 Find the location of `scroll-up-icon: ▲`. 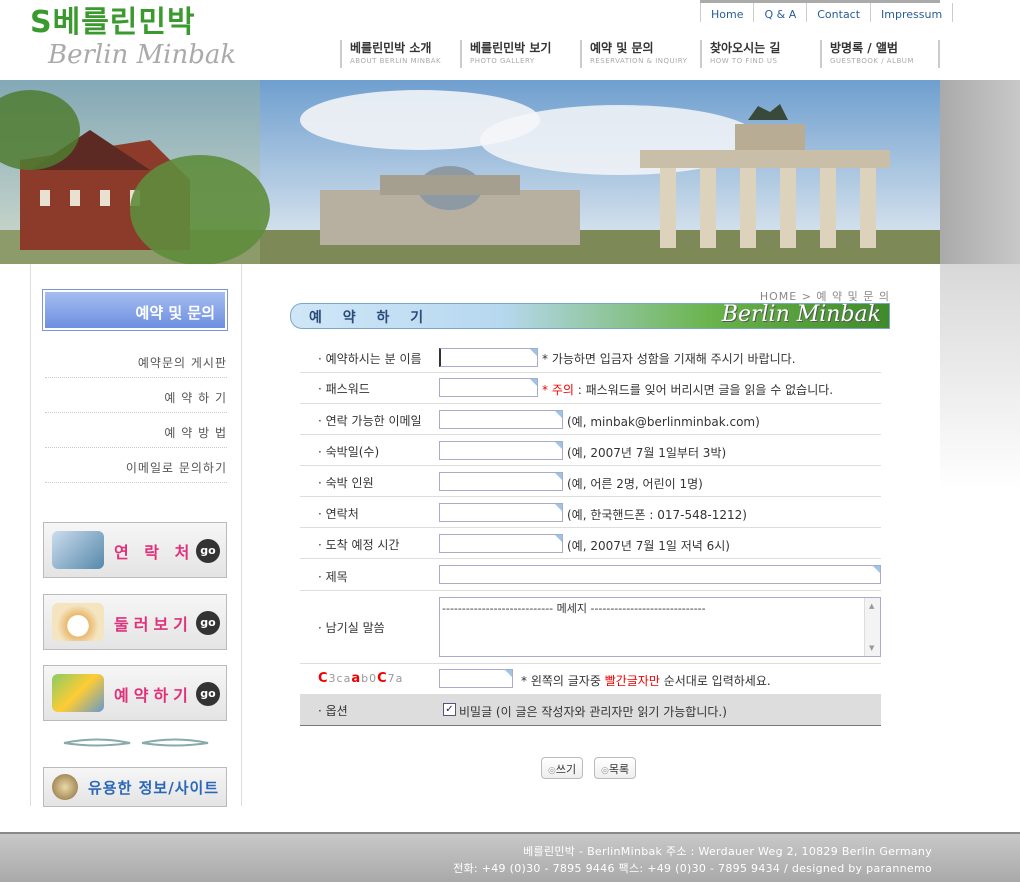

scroll-up-icon: ▲ is located at coordinates (871, 606).